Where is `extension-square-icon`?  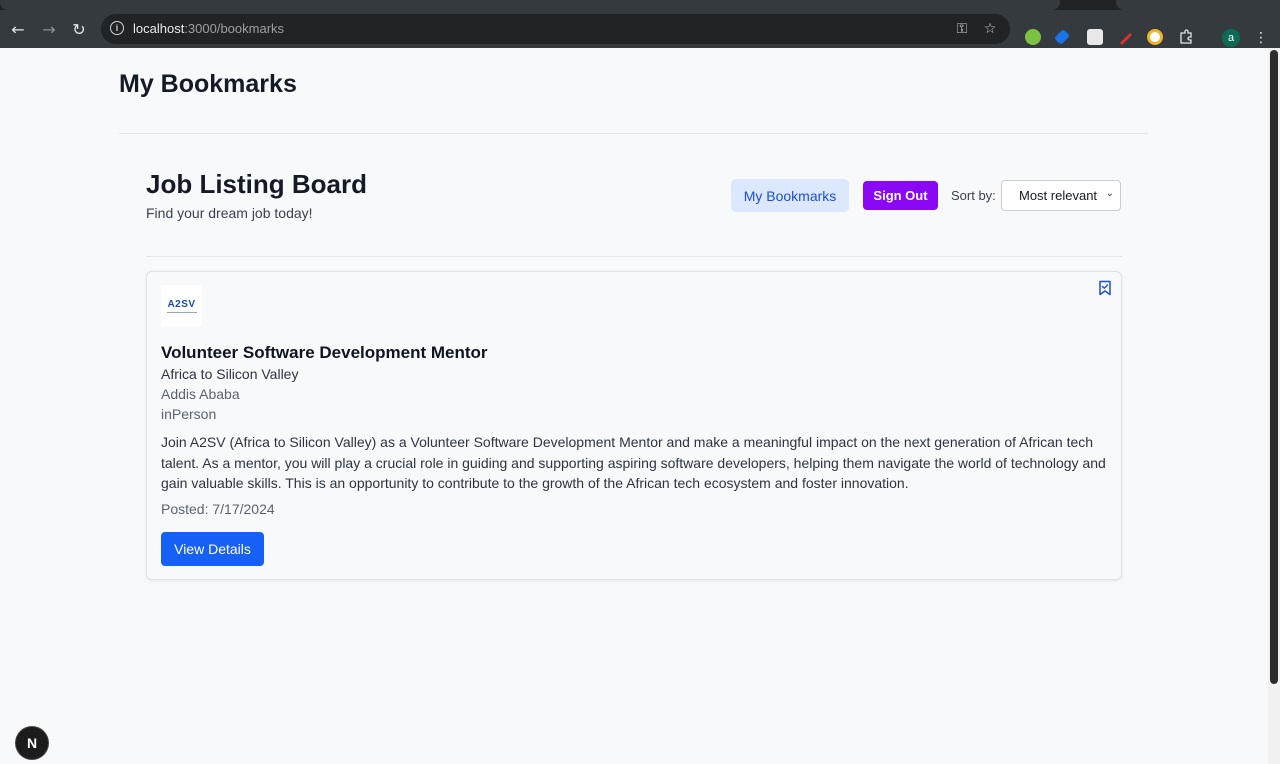
extension-square-icon is located at coordinates (1095, 37).